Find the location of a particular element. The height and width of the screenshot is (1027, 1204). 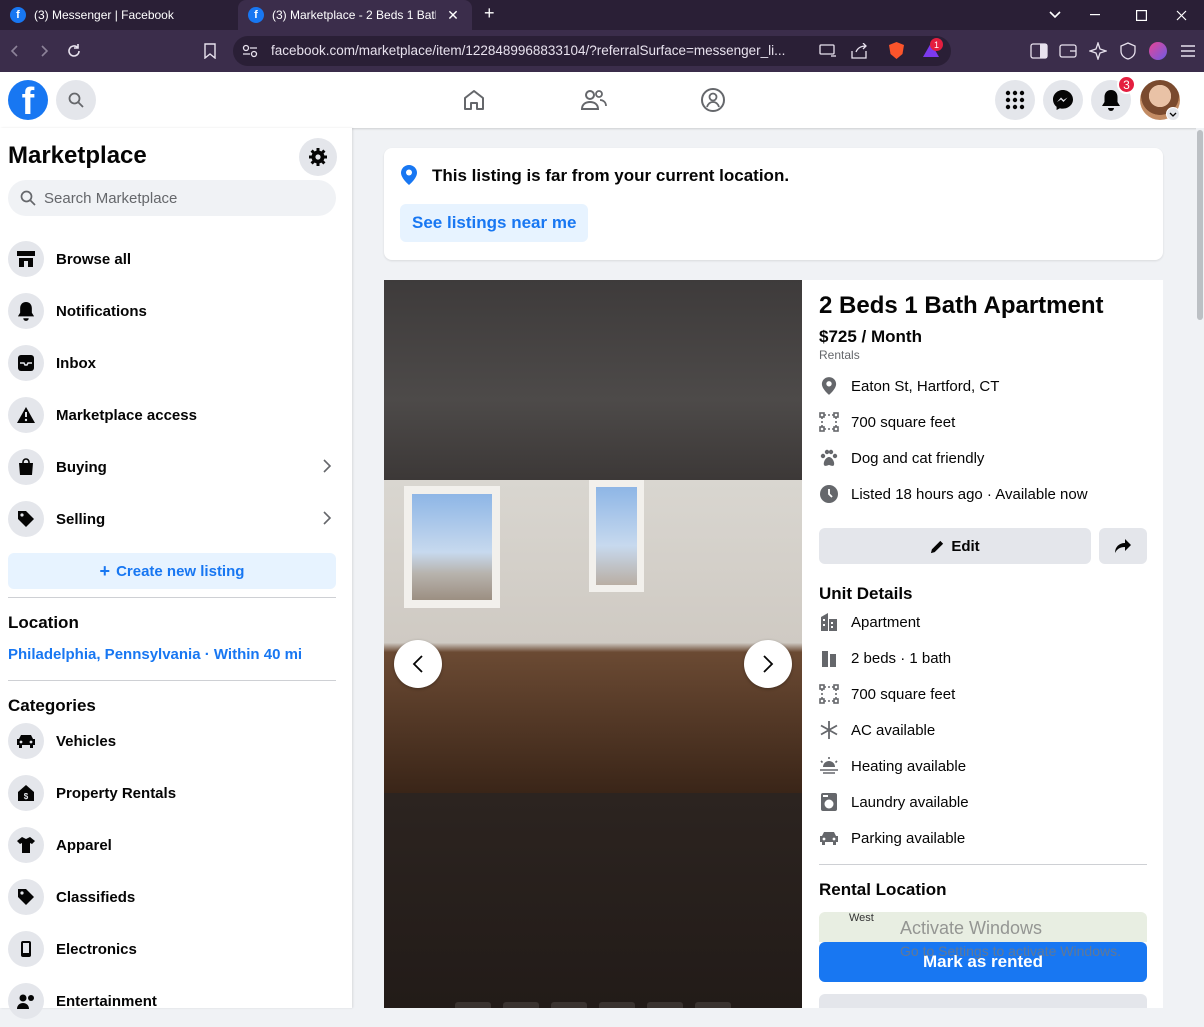

sidebar-item-inbox: Inbox is located at coordinates (172, 363).